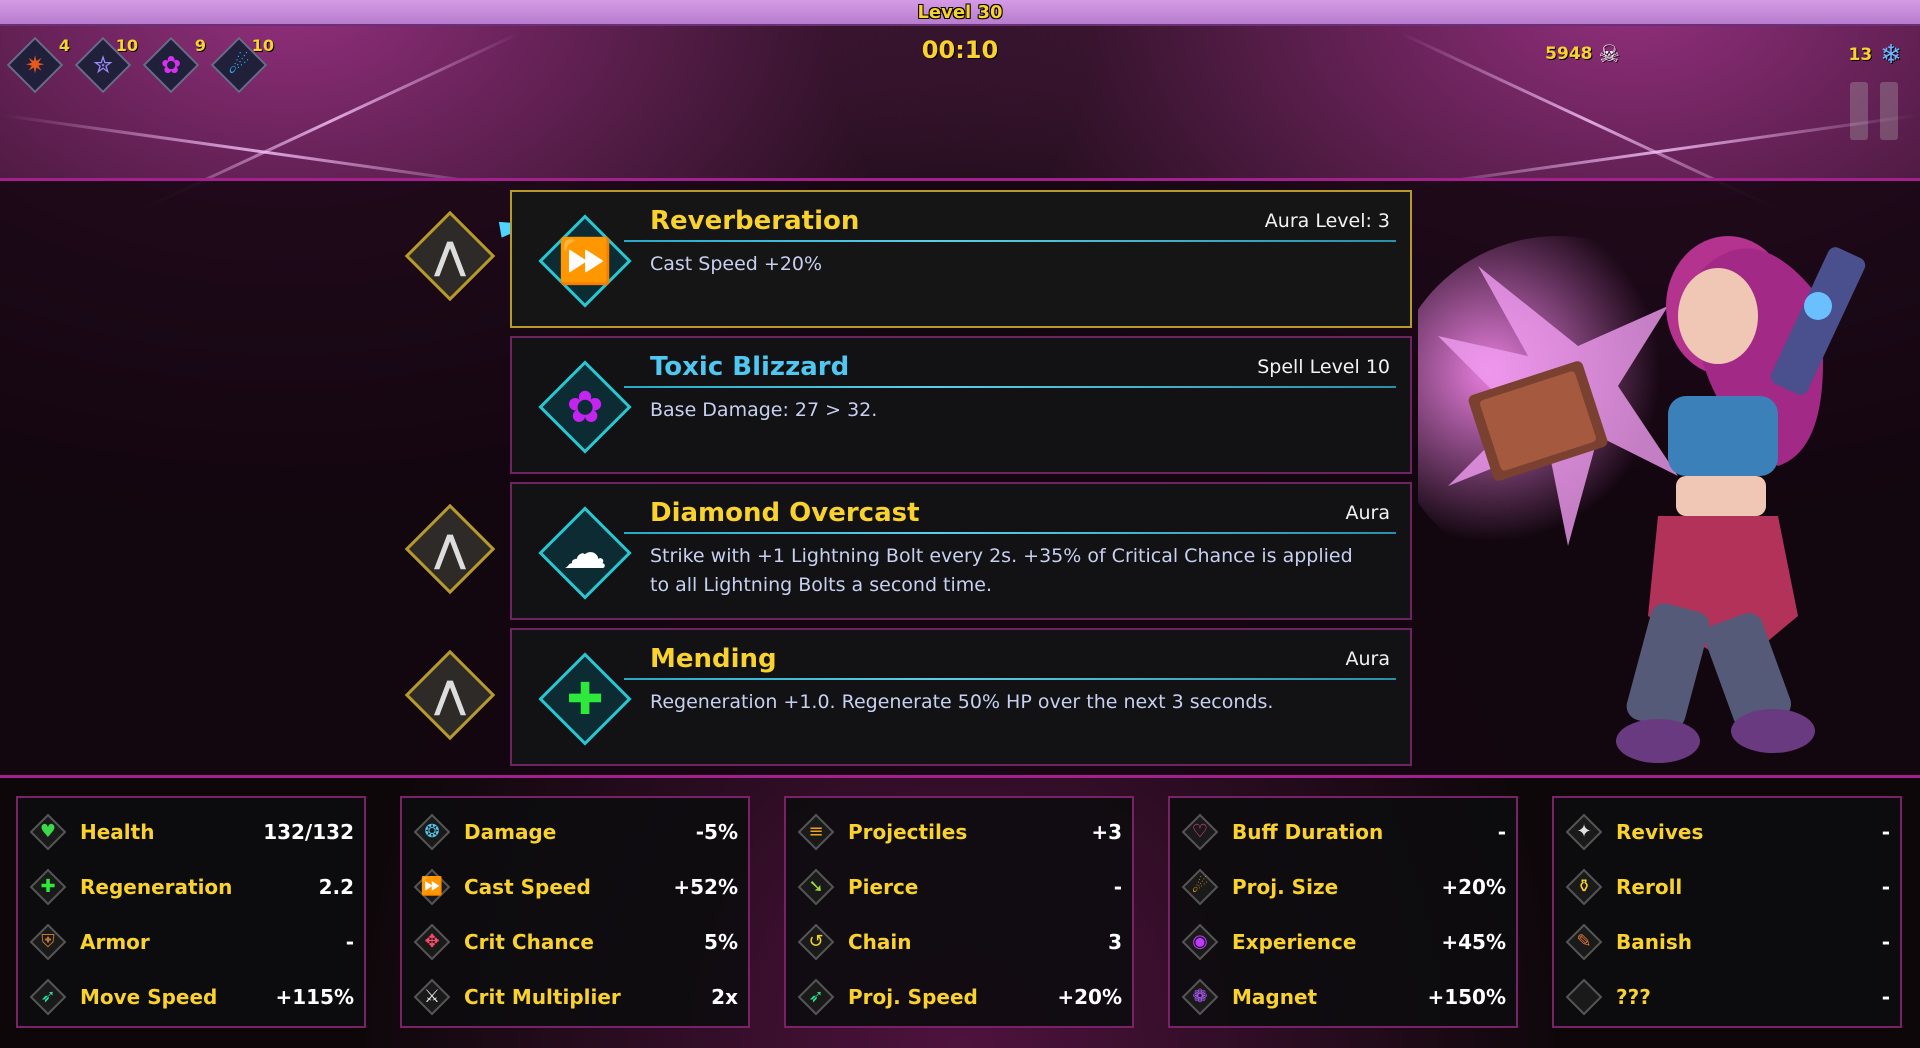  What do you see at coordinates (1466, 996) in the screenshot?
I see `stat-value: +150%` at bounding box center [1466, 996].